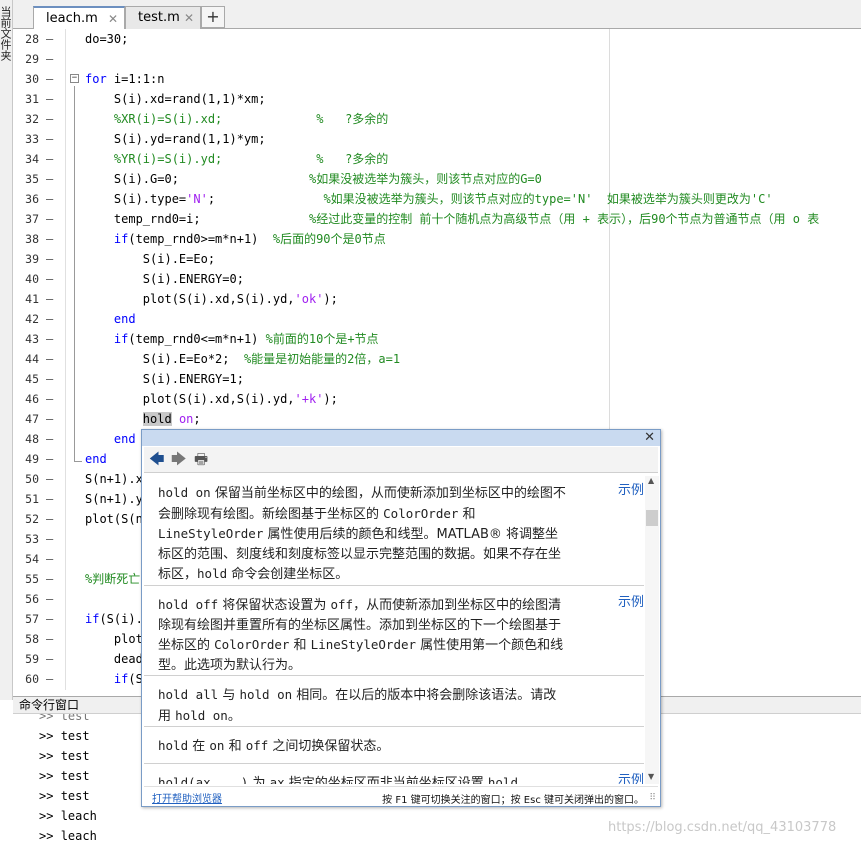 This screenshot has width=861, height=849. I want to click on code-line: 28– do=30;, so click(437, 39).